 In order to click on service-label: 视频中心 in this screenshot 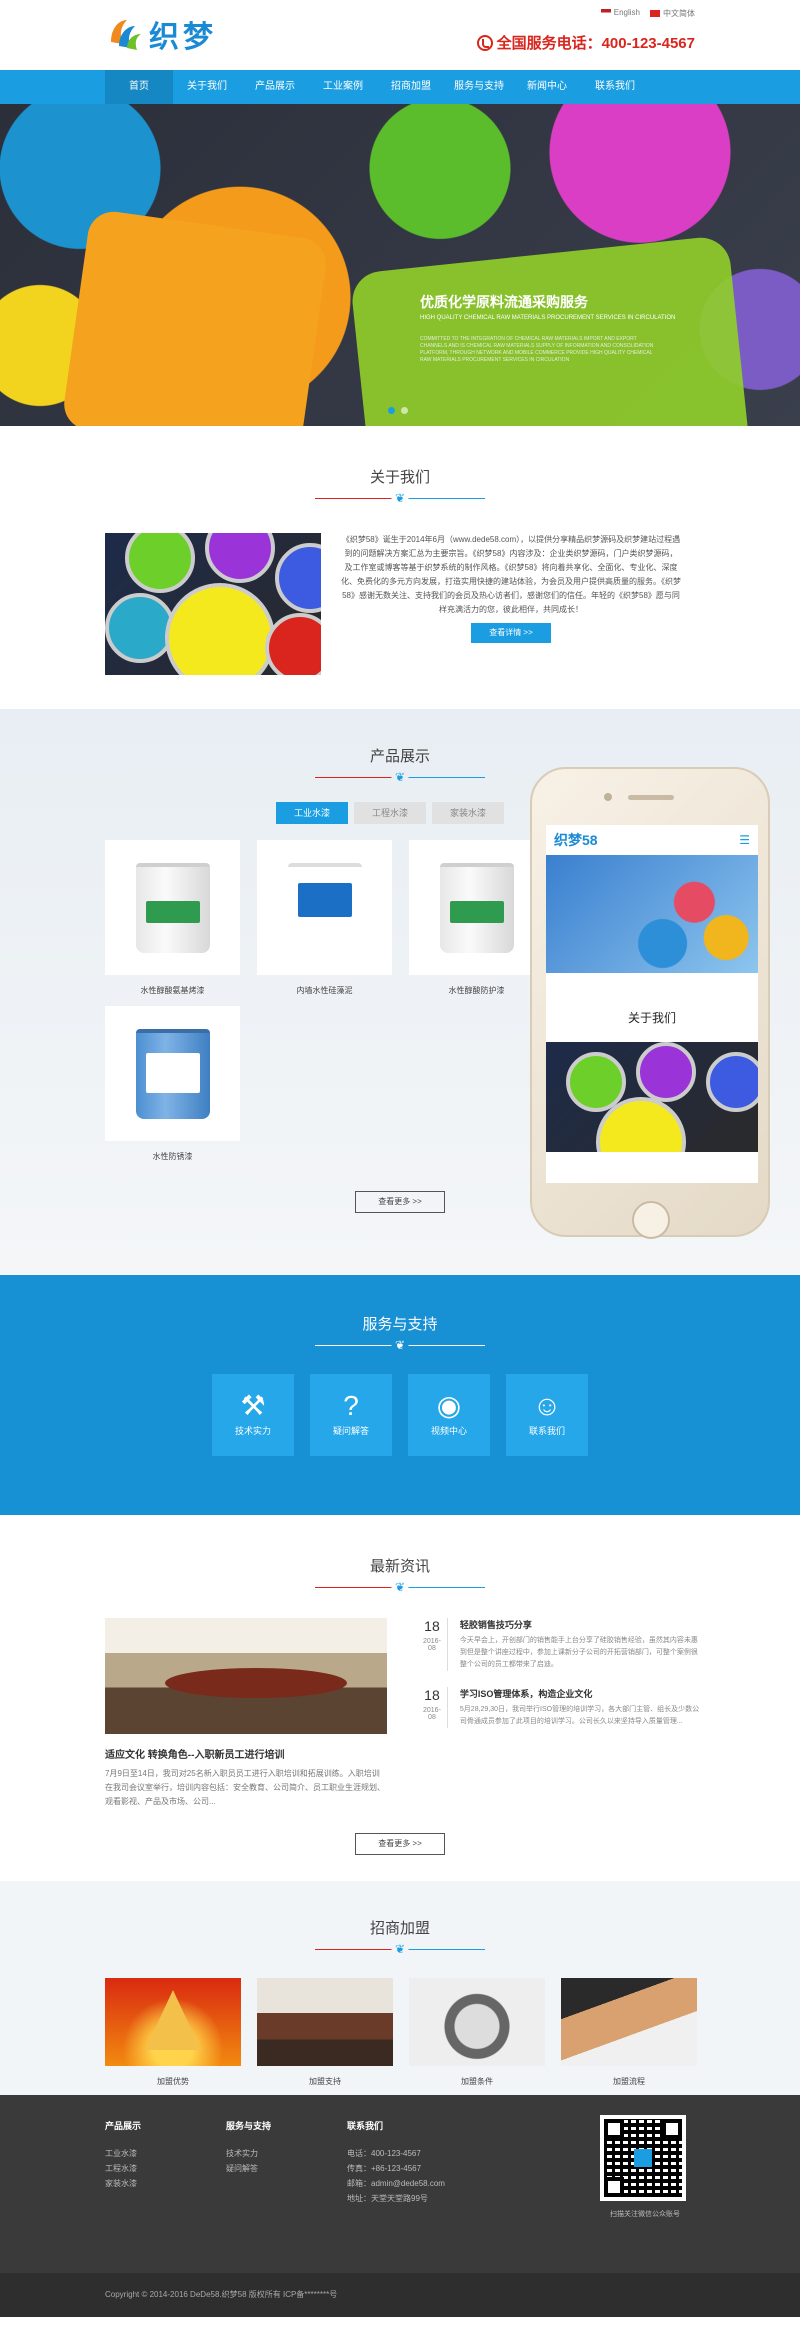, I will do `click(448, 1431)`.